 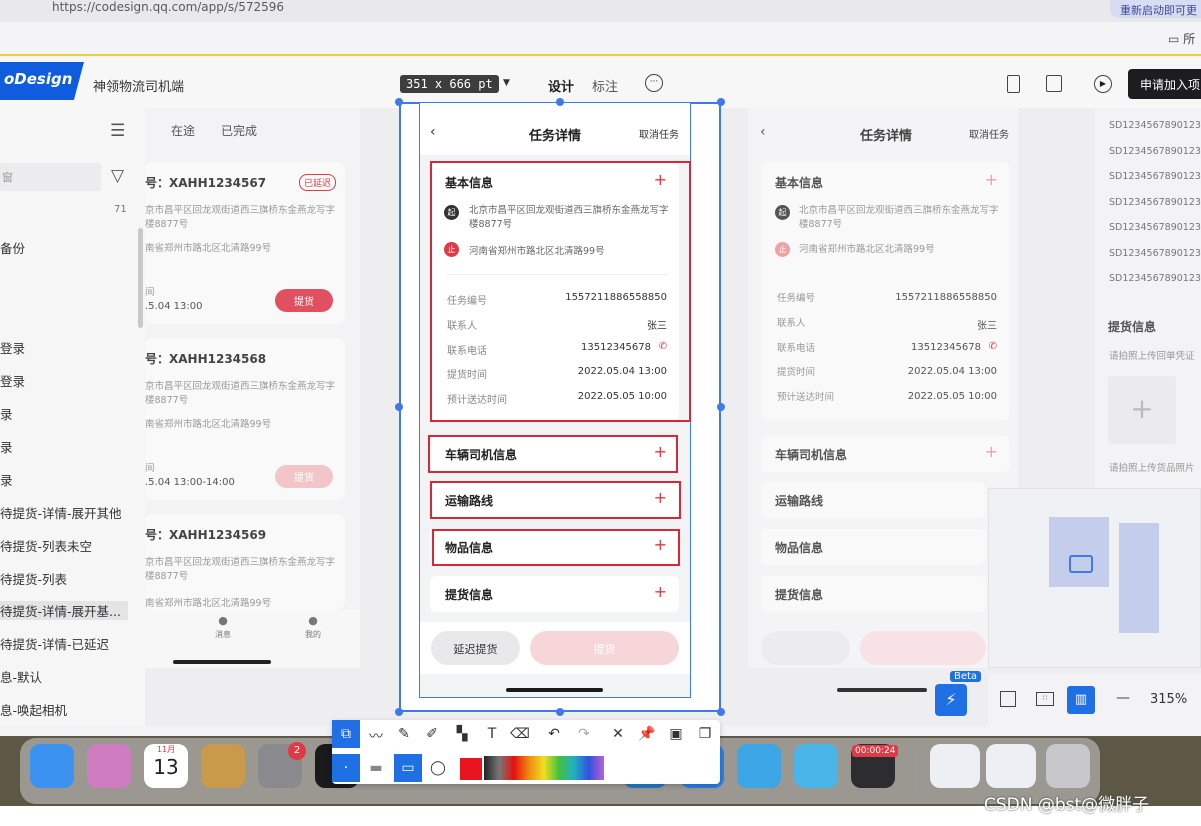 I want to click on calendar-icon: 11月 13, so click(x=166, y=766).